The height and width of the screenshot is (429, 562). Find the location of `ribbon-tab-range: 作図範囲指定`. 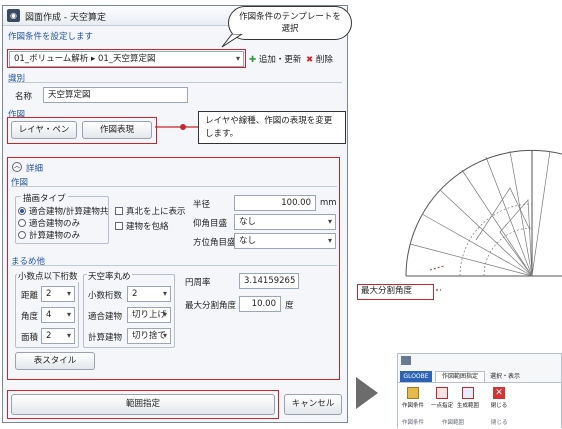

ribbon-tab-range: 作図範囲指定 is located at coordinates (460, 376).